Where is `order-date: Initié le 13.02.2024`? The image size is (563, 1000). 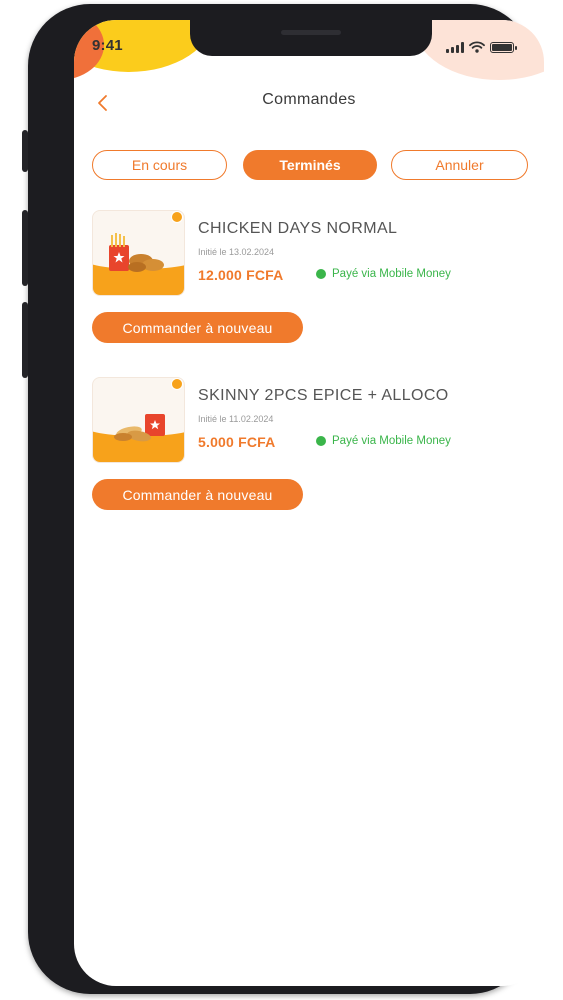 order-date: Initié le 13.02.2024 is located at coordinates (236, 252).